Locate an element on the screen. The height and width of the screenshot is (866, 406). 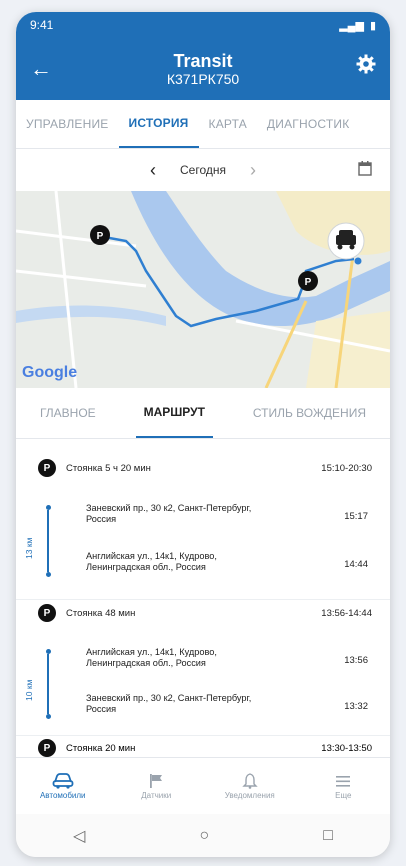
nav-vehicles: Автомобили is located at coordinates (63, 786).